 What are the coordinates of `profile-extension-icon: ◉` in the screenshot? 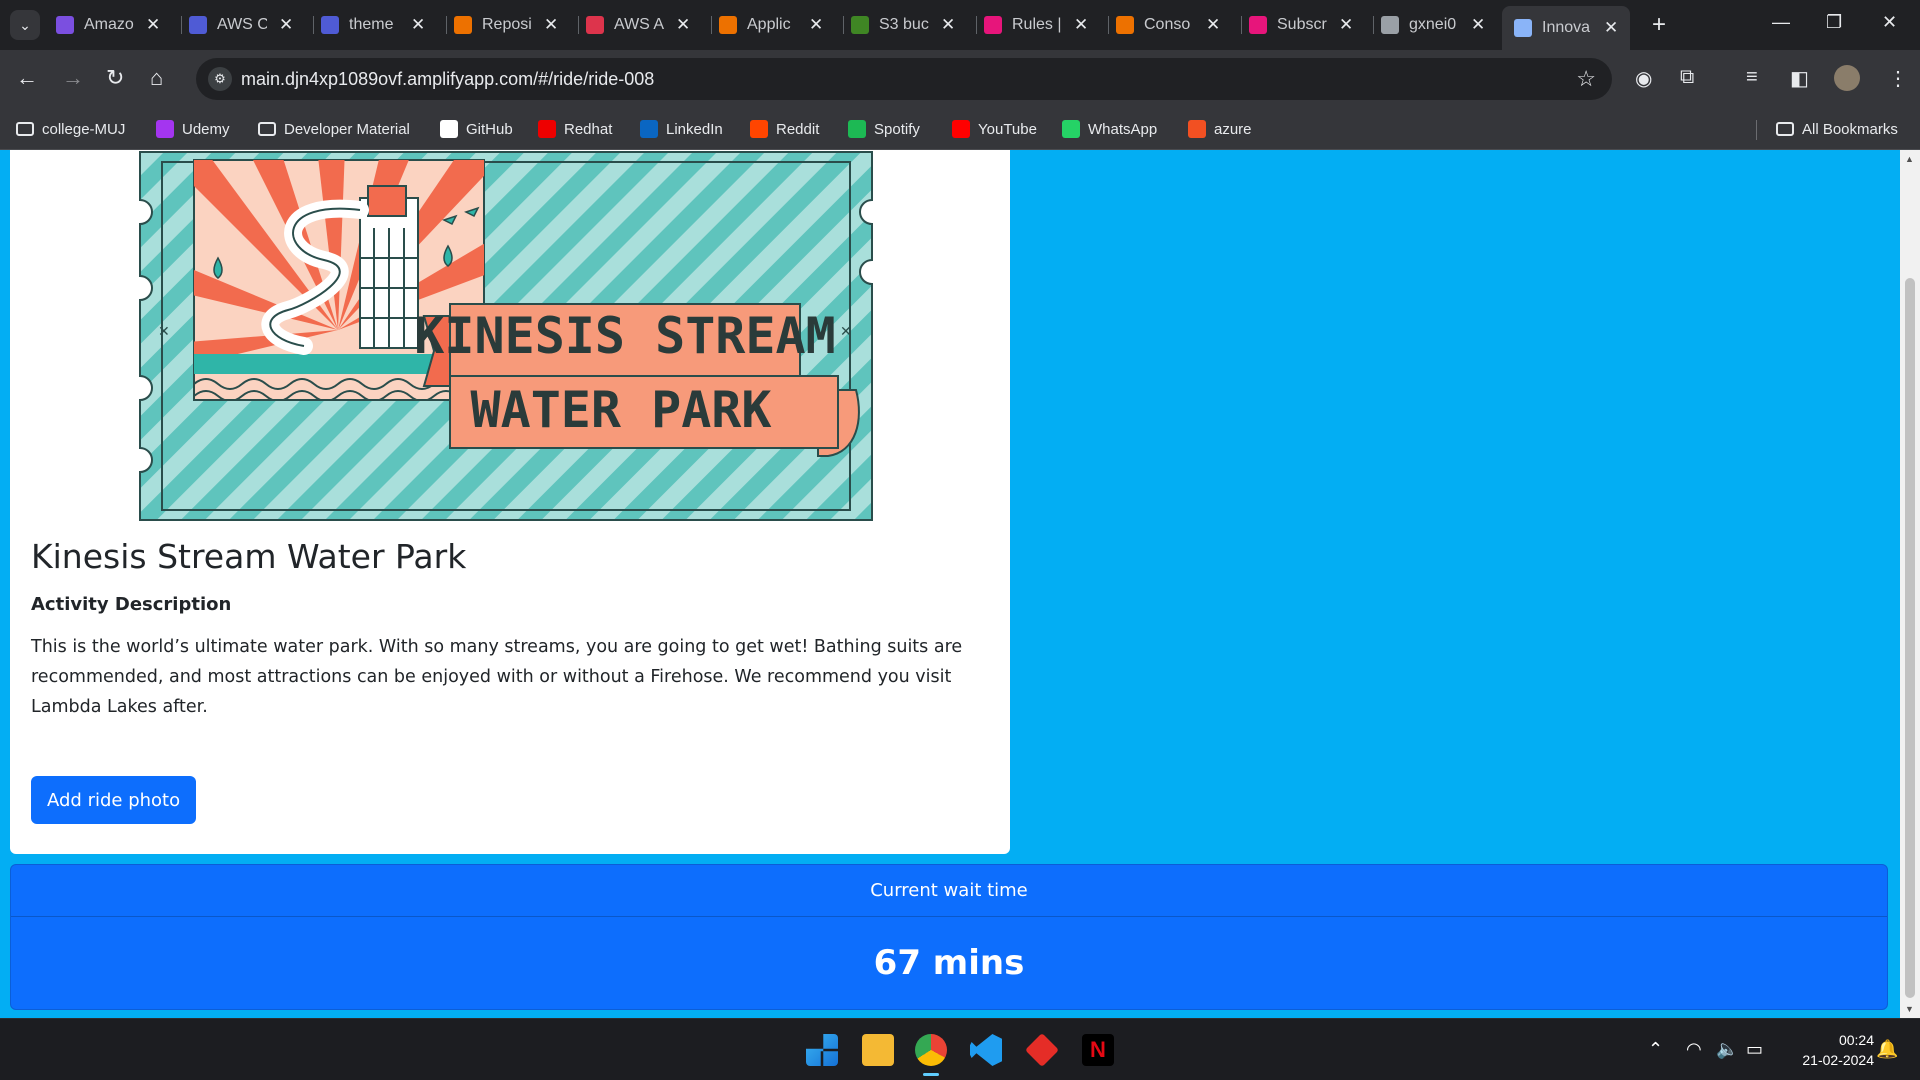 It's located at (1643, 78).